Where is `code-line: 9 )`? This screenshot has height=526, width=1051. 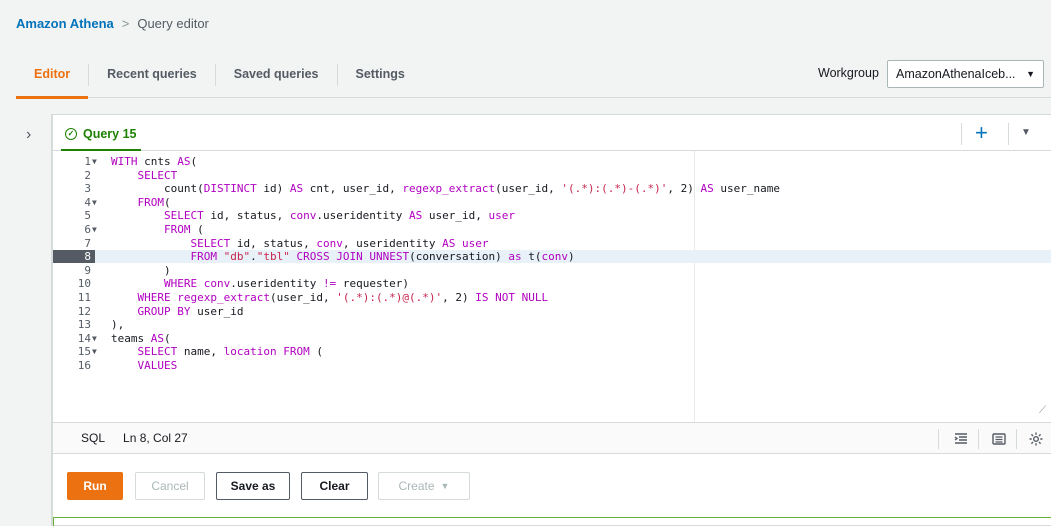
code-line: 9 ) is located at coordinates (552, 270).